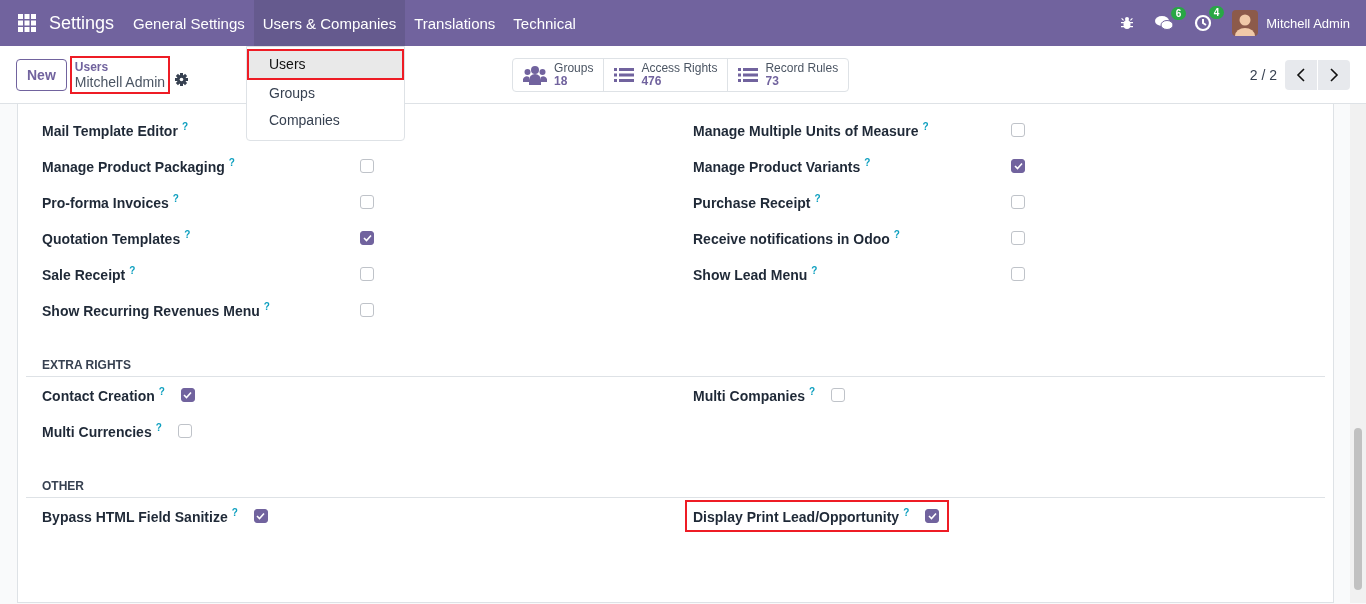 This screenshot has width=1366, height=604. What do you see at coordinates (754, 395) in the screenshot?
I see `setting-label: Multi Companies $^{?}$` at bounding box center [754, 395].